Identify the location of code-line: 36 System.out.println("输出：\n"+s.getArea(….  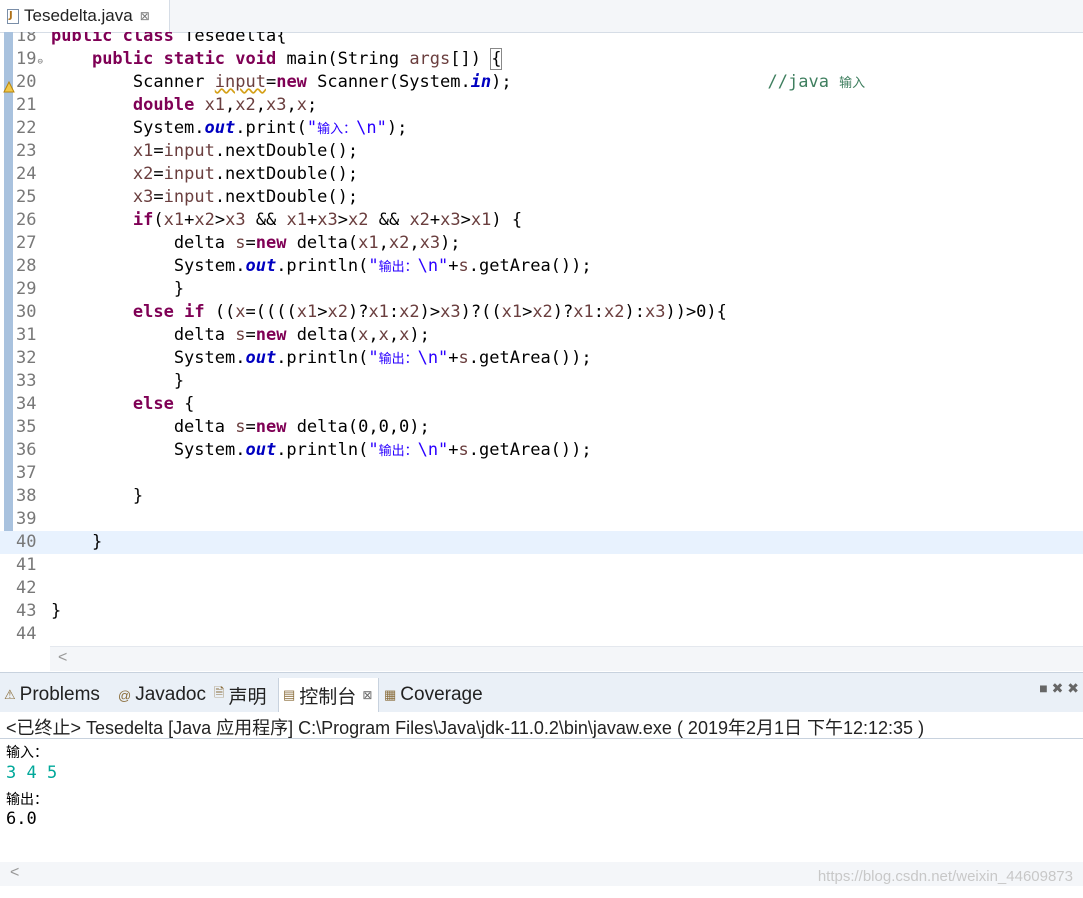
(541, 450).